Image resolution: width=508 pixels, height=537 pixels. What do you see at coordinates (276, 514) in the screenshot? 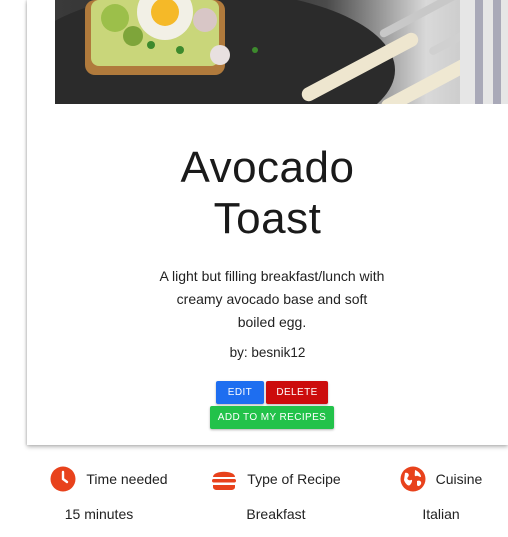
I see `stat-type-value: Breakfast` at bounding box center [276, 514].